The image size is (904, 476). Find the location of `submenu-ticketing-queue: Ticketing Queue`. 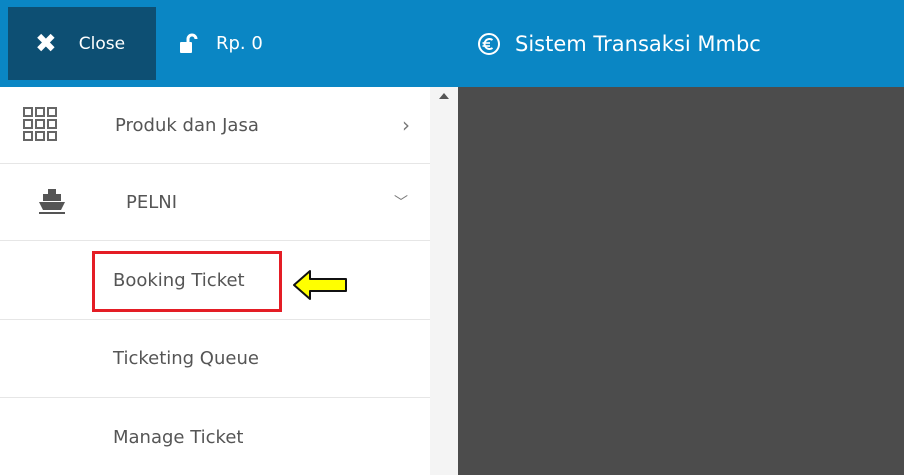

submenu-ticketing-queue: Ticketing Queue is located at coordinates (215, 359).